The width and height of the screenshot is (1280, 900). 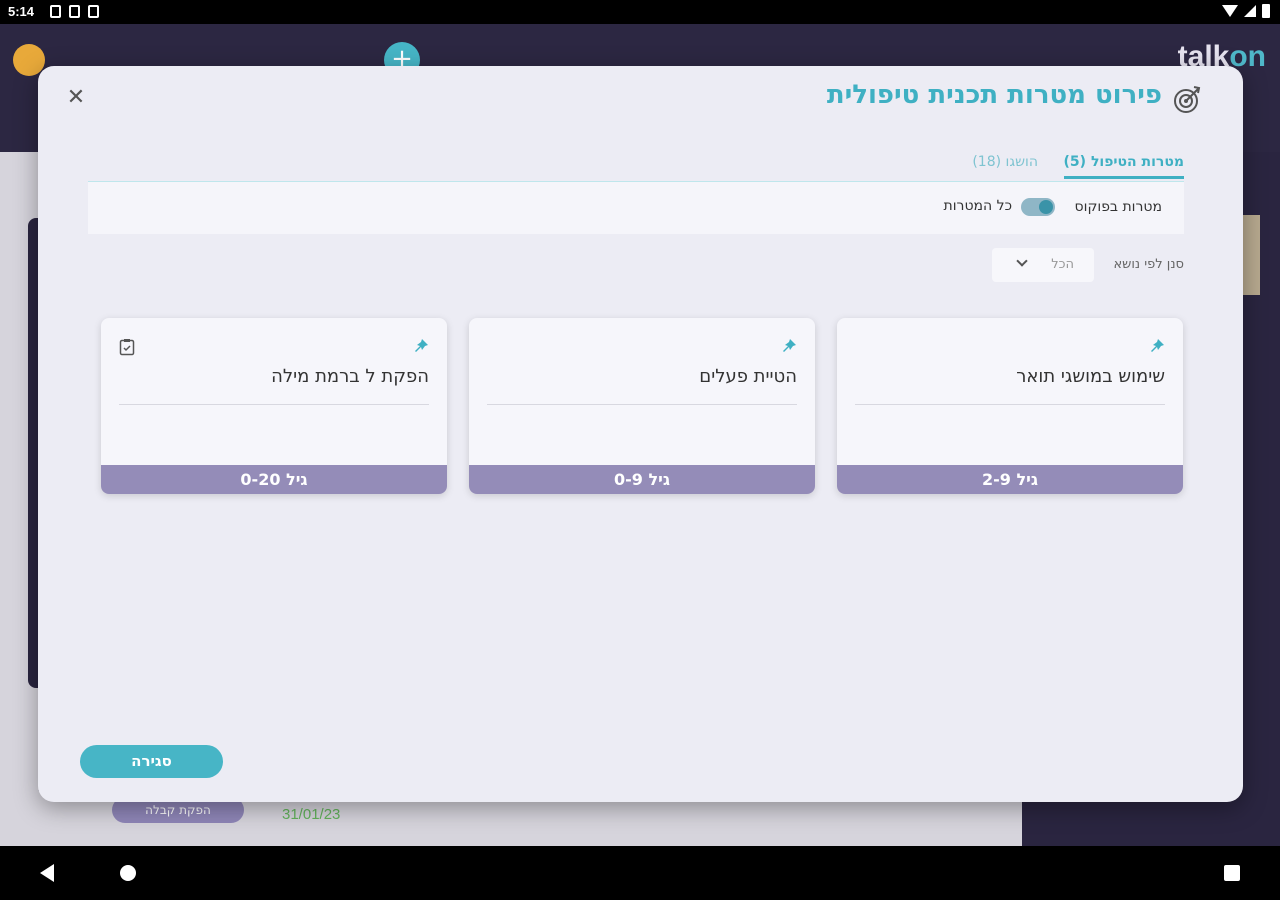 I want to click on all-goals-label: כל המטרות, so click(x=977, y=206).